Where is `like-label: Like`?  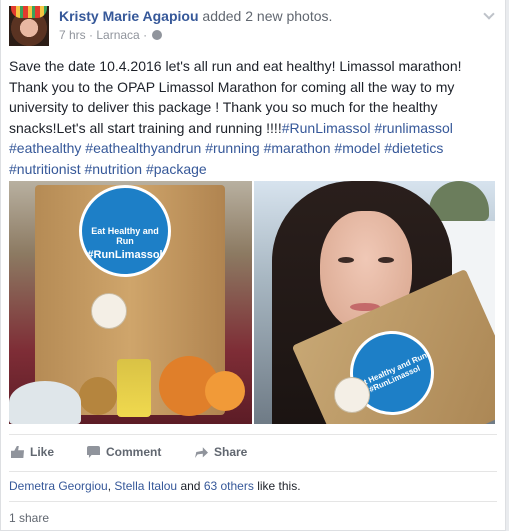
like-label: Like is located at coordinates (42, 452).